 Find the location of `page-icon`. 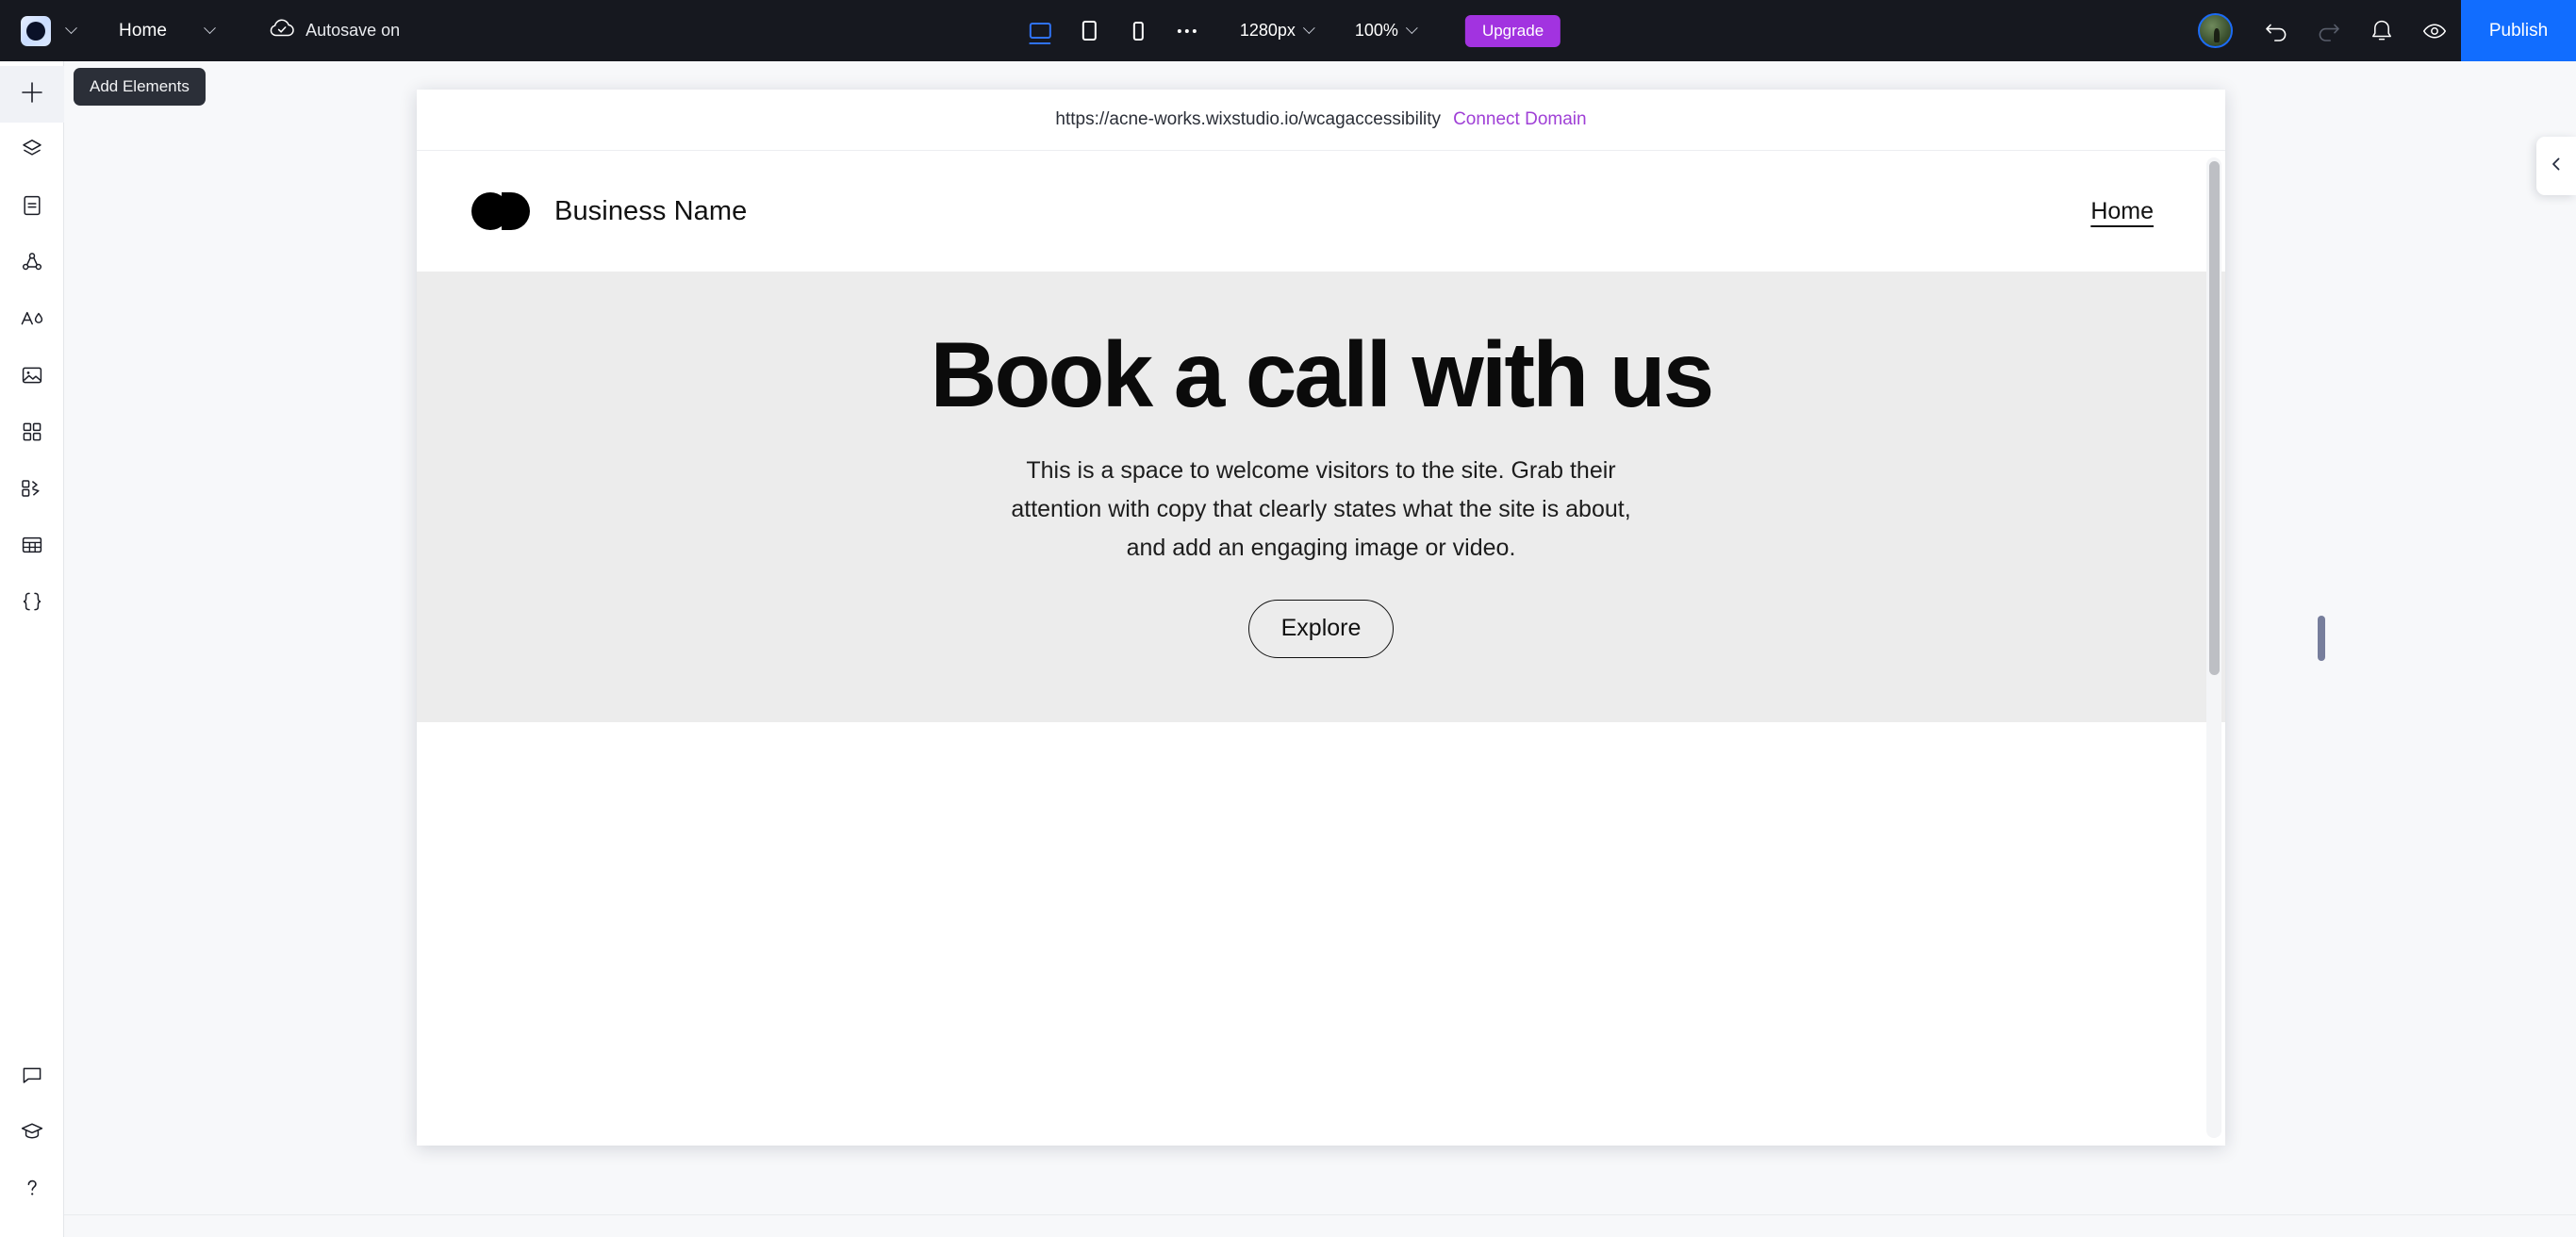

page-icon is located at coordinates (32, 208).